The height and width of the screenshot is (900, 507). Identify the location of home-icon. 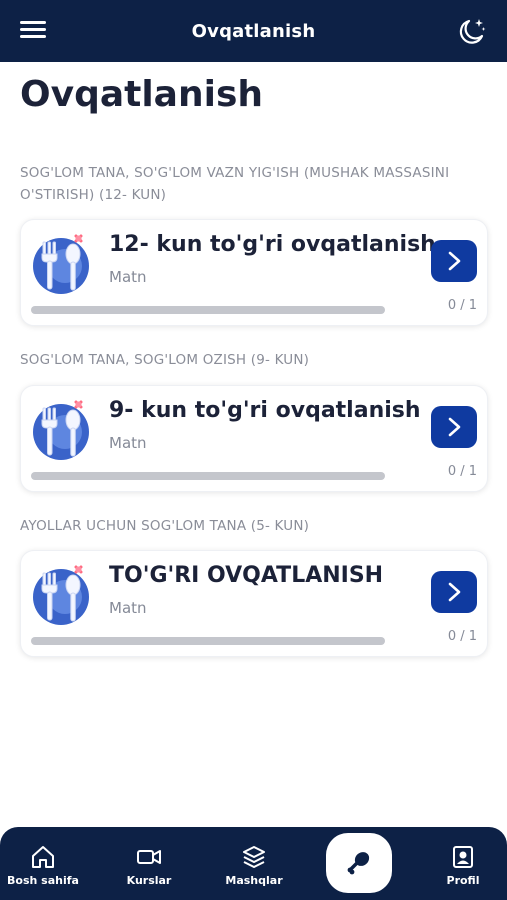
(43, 857).